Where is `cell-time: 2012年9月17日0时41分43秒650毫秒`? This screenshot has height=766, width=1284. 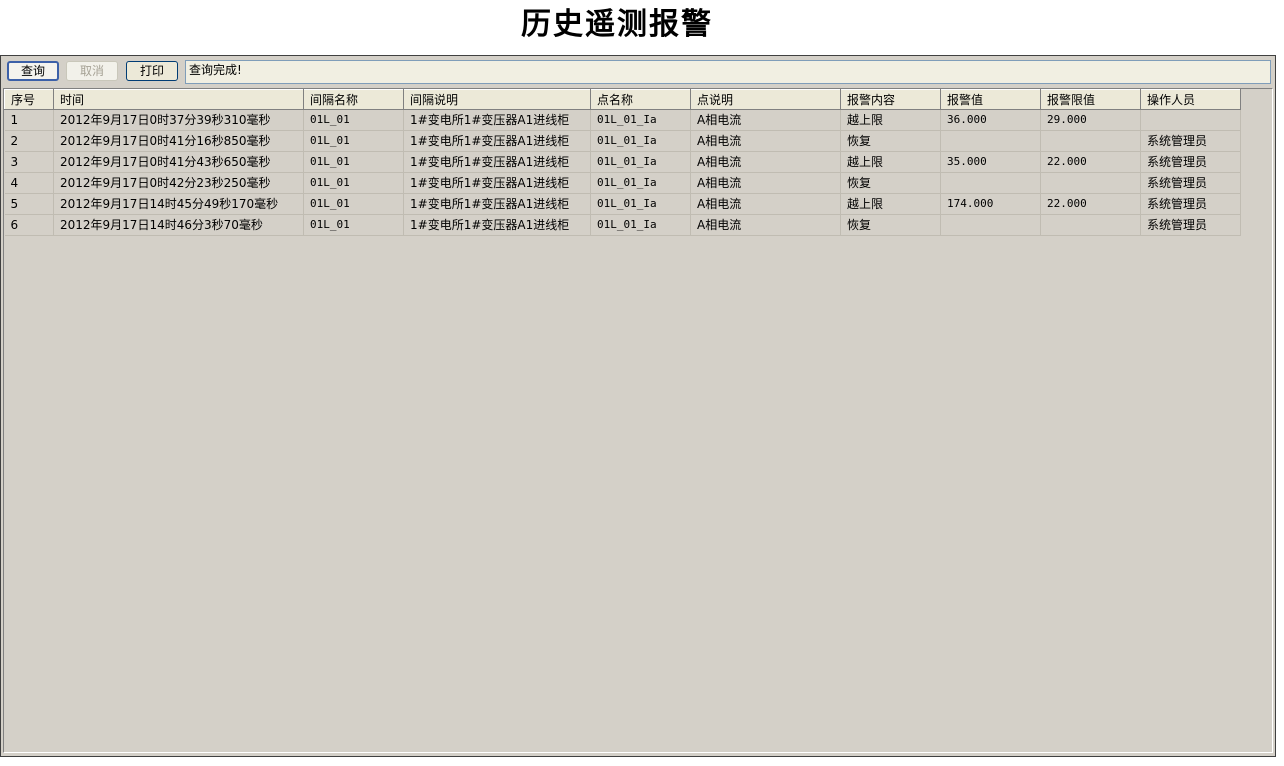
cell-time: 2012年9月17日0时41分43秒650毫秒 is located at coordinates (178, 162).